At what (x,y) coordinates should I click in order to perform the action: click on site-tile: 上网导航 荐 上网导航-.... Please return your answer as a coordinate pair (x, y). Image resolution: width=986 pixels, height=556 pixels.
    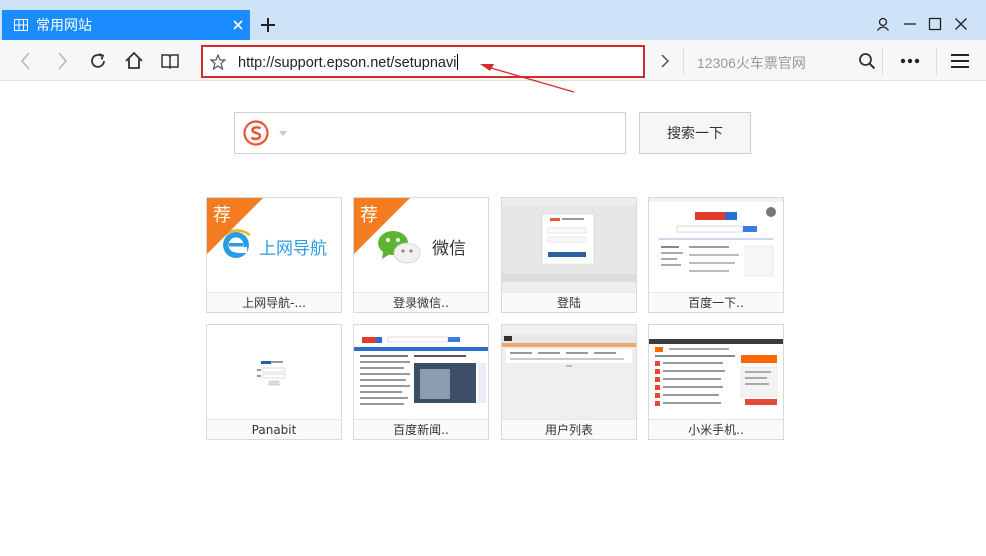
    Looking at the image, I should click on (274, 255).